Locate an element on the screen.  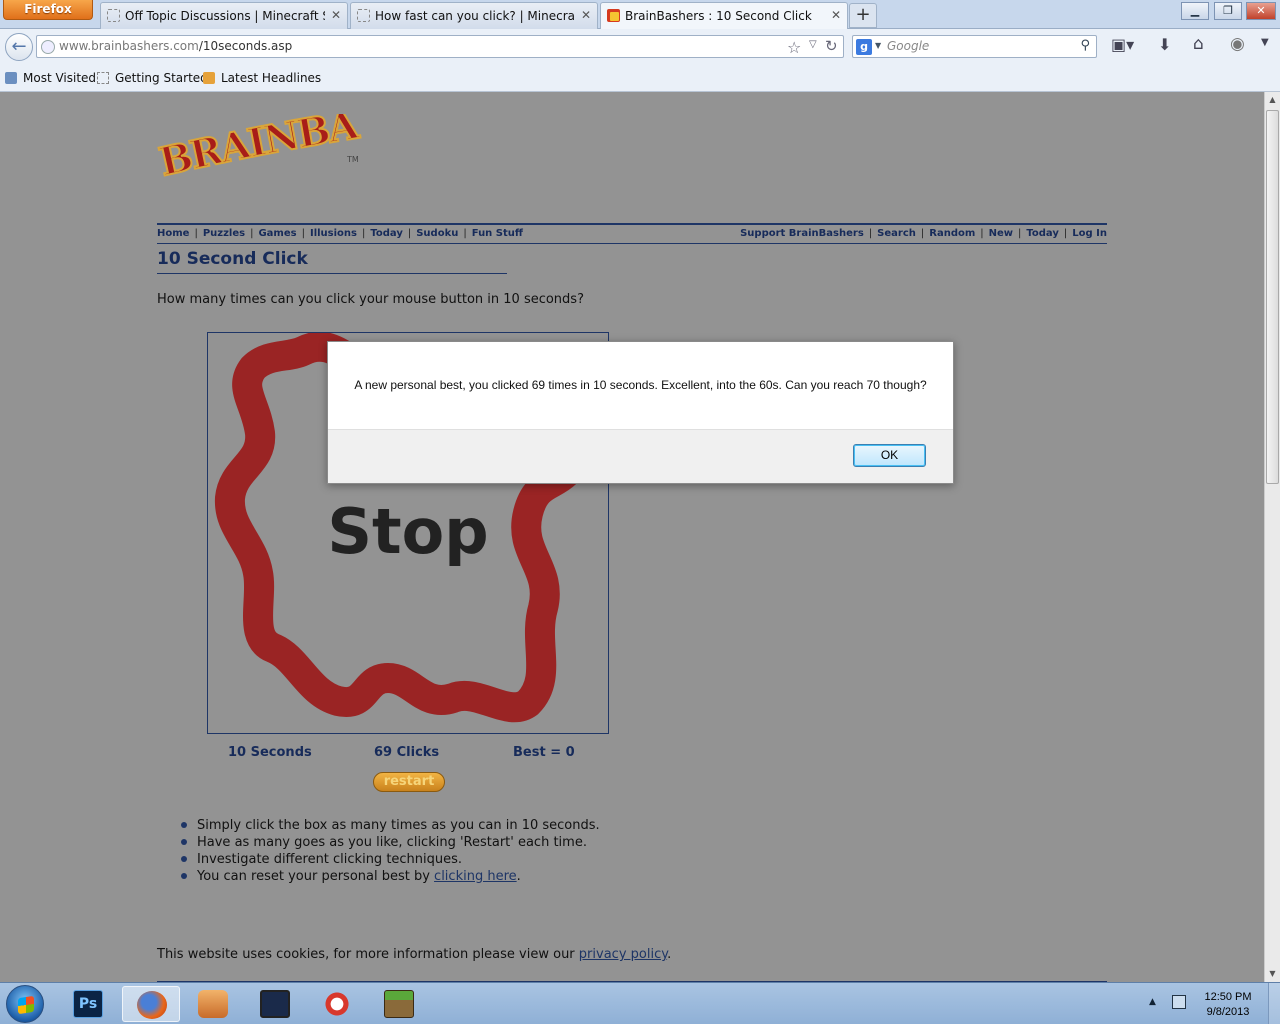
taskbar-minecraft is located at coordinates (399, 1004).